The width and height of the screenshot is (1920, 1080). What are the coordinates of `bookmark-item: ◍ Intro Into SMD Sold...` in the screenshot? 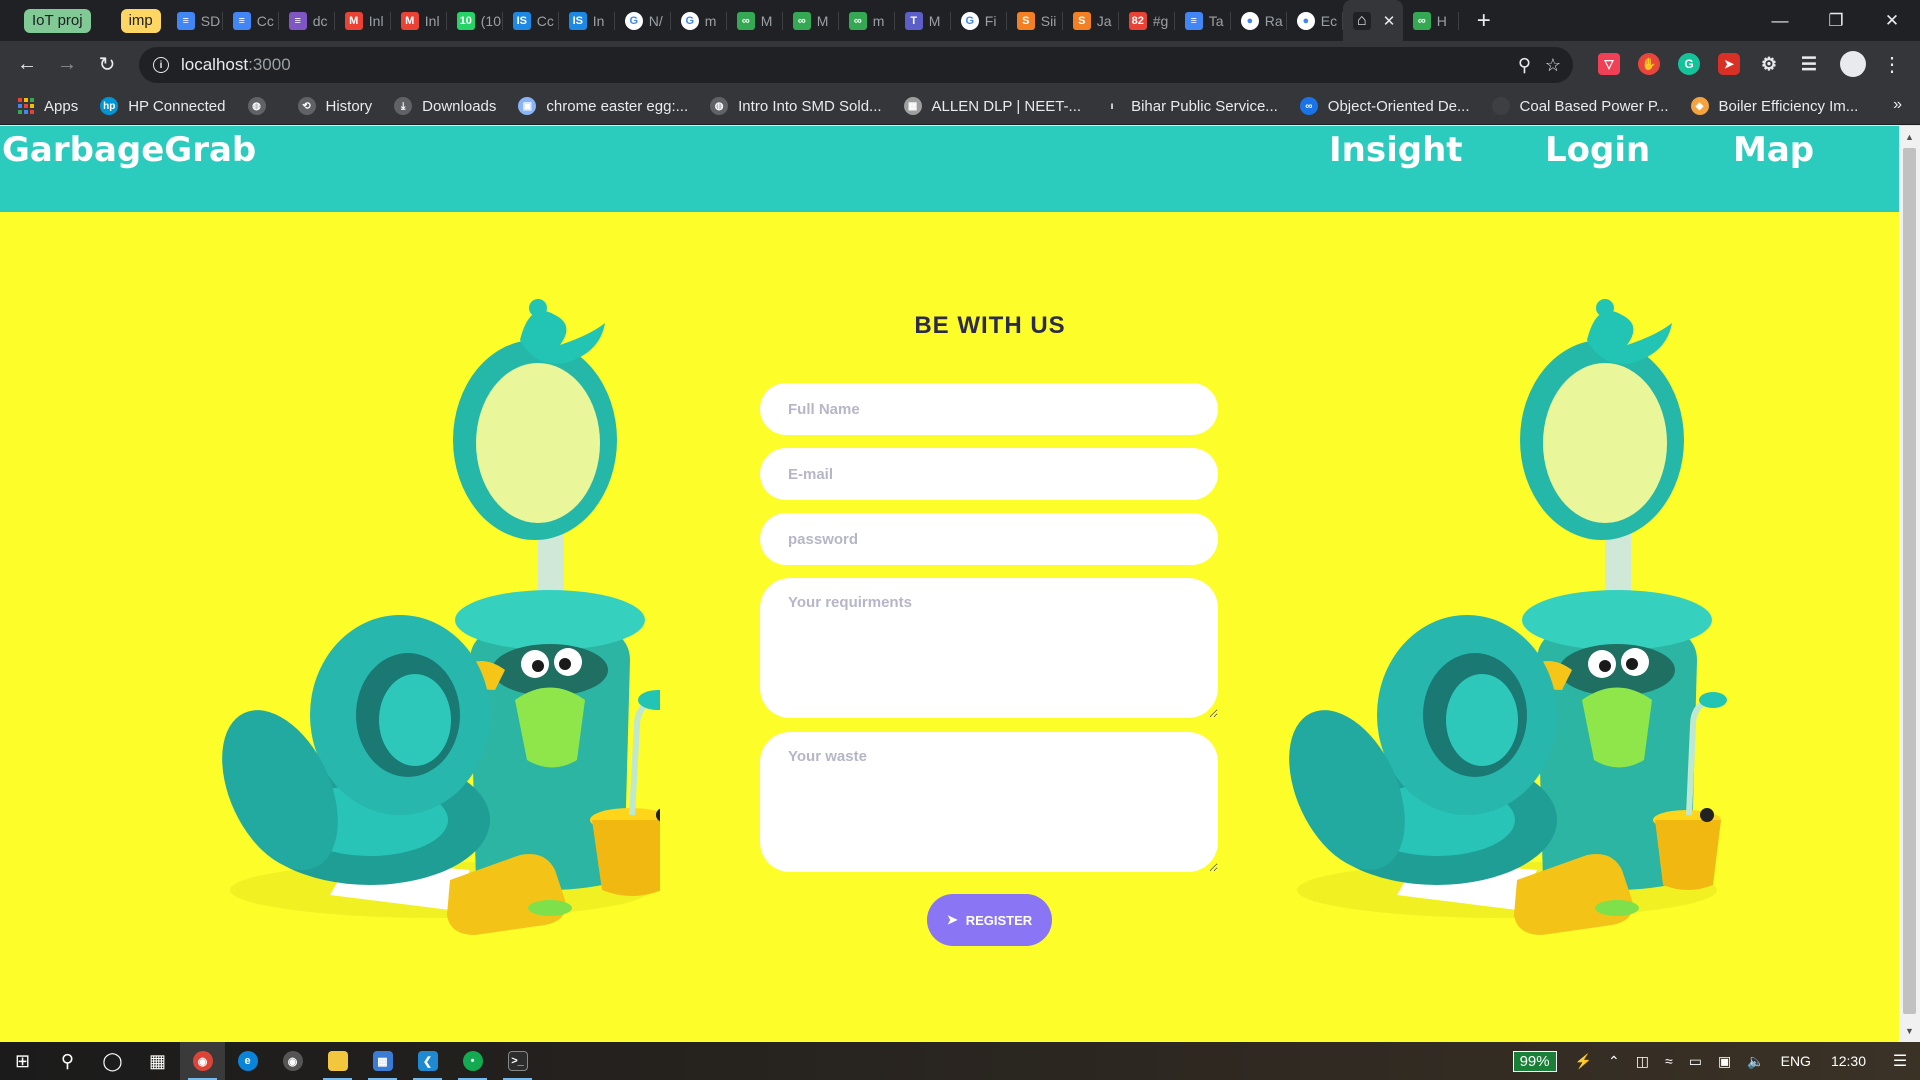 It's located at (796, 106).